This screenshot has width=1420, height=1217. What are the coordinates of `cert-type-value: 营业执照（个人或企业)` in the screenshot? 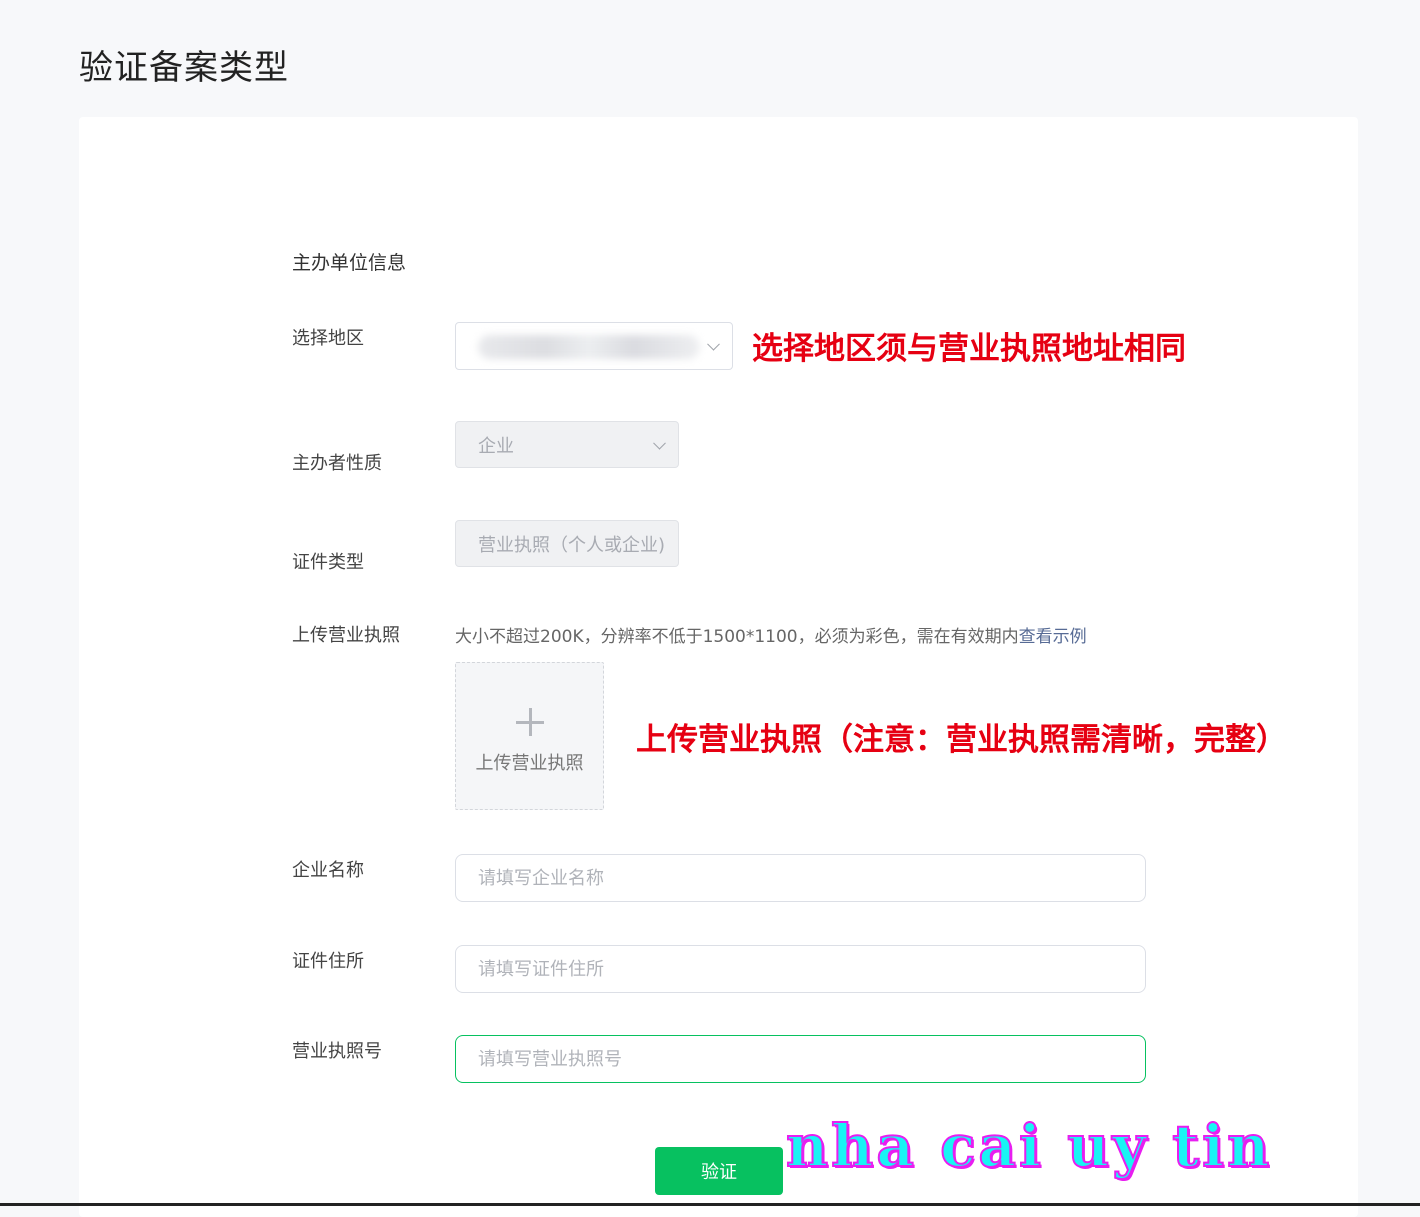 It's located at (572, 545).